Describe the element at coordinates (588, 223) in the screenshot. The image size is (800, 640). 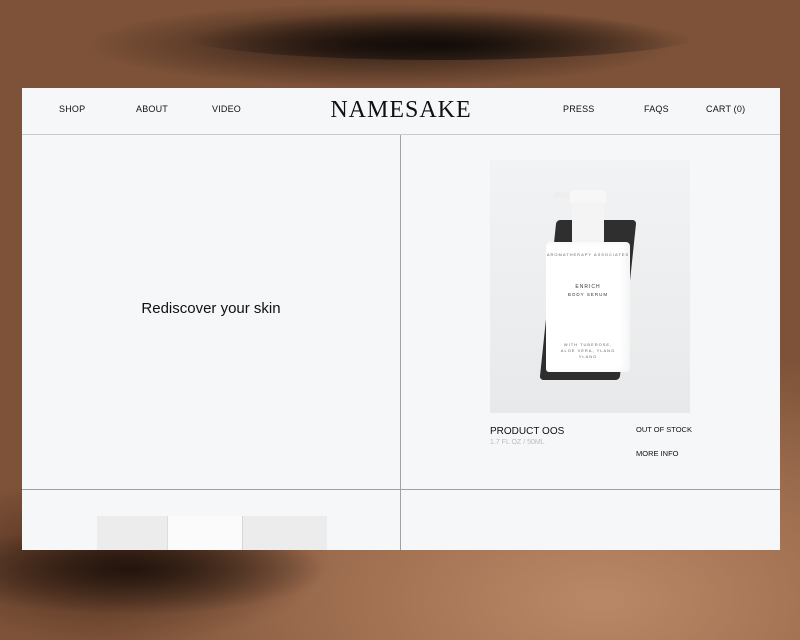
I see `pump-neck` at that location.